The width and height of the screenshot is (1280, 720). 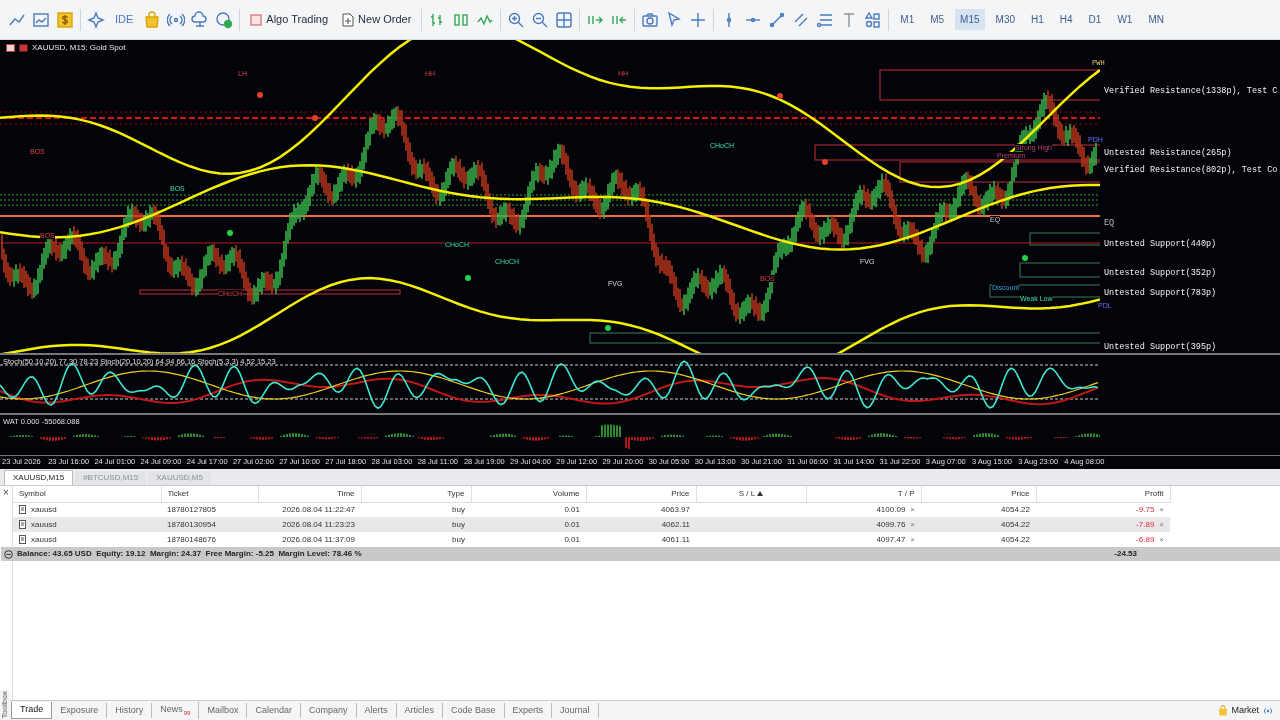 What do you see at coordinates (1145, 509) in the screenshot?
I see `table-cell: -9.75` at bounding box center [1145, 509].